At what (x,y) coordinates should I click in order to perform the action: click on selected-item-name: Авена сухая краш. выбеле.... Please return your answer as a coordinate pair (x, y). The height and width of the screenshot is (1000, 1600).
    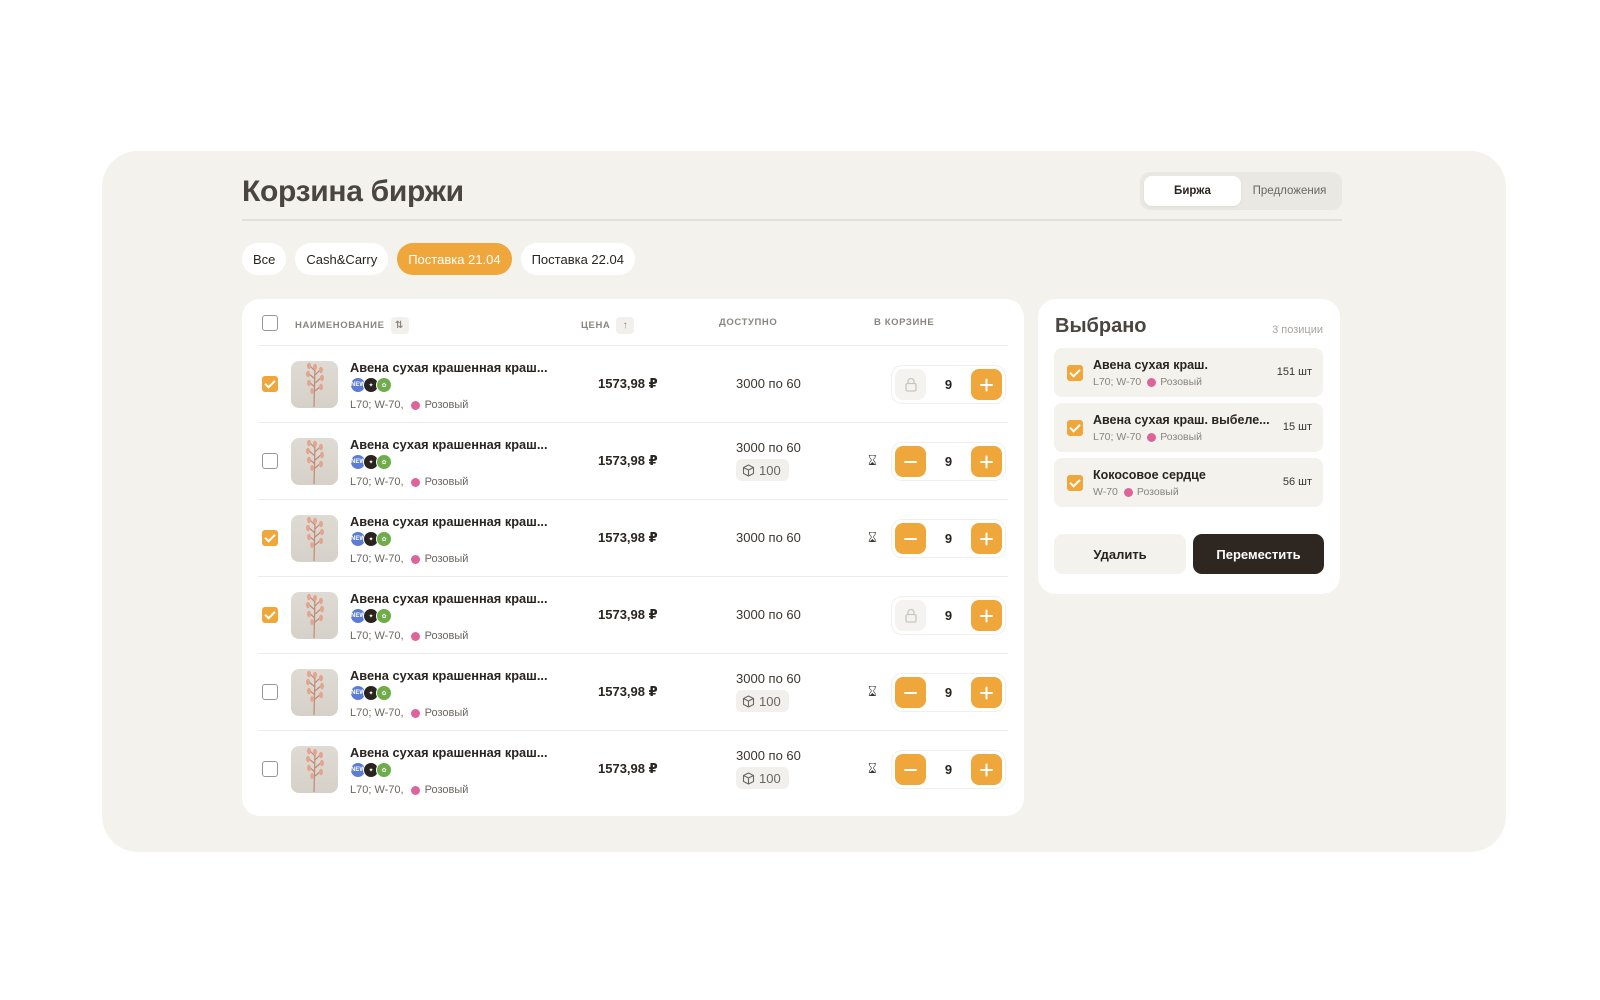
    Looking at the image, I should click on (1181, 420).